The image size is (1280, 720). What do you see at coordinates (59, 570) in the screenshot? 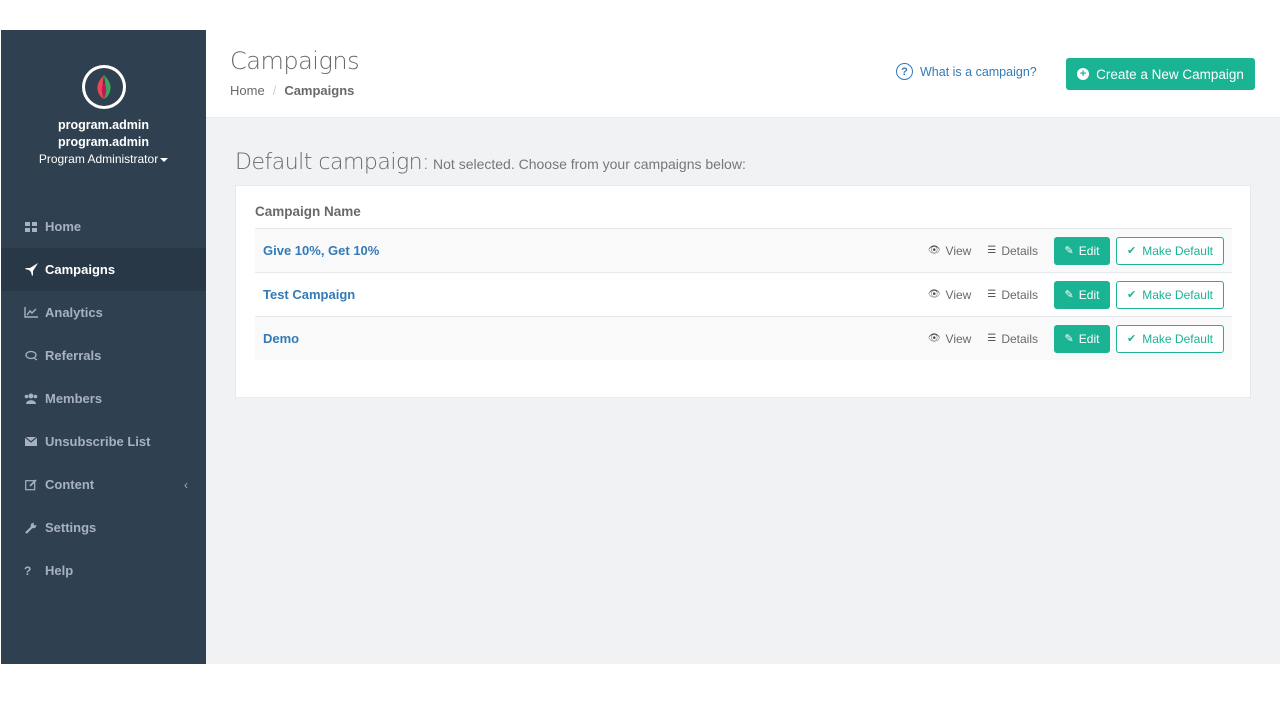
I see `sidebar-item-label: Help` at bounding box center [59, 570].